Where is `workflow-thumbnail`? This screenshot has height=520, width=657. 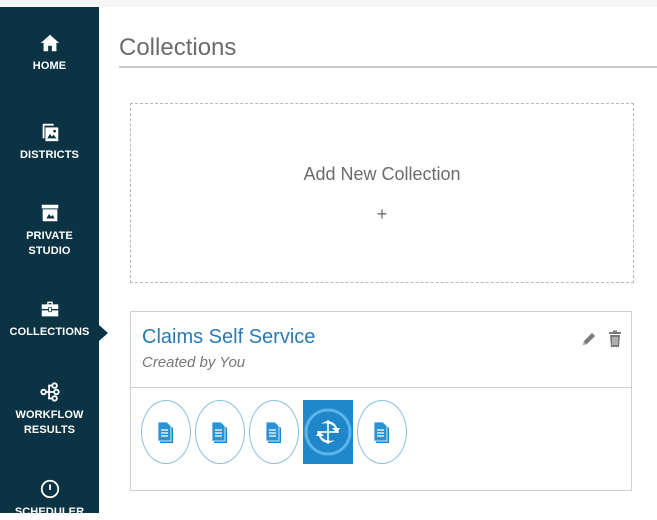 workflow-thumbnail is located at coordinates (328, 432).